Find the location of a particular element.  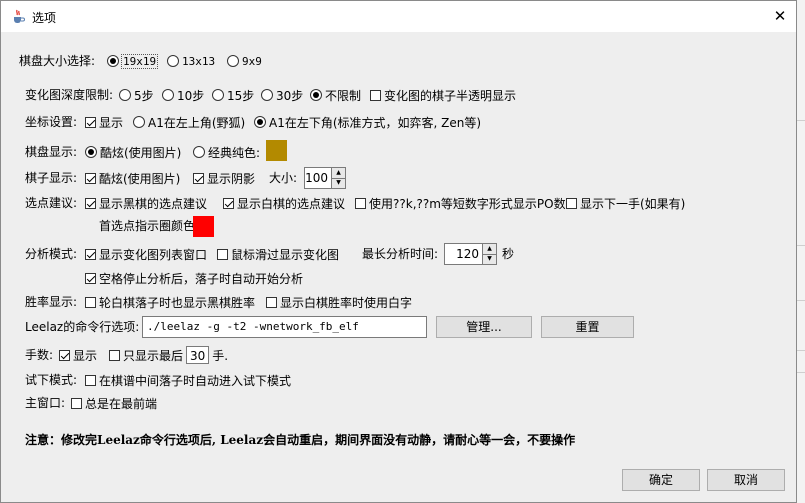

white-turn-winrate-checkbox: 轮白棋落子时也显示黑棋胜率 is located at coordinates (170, 302).